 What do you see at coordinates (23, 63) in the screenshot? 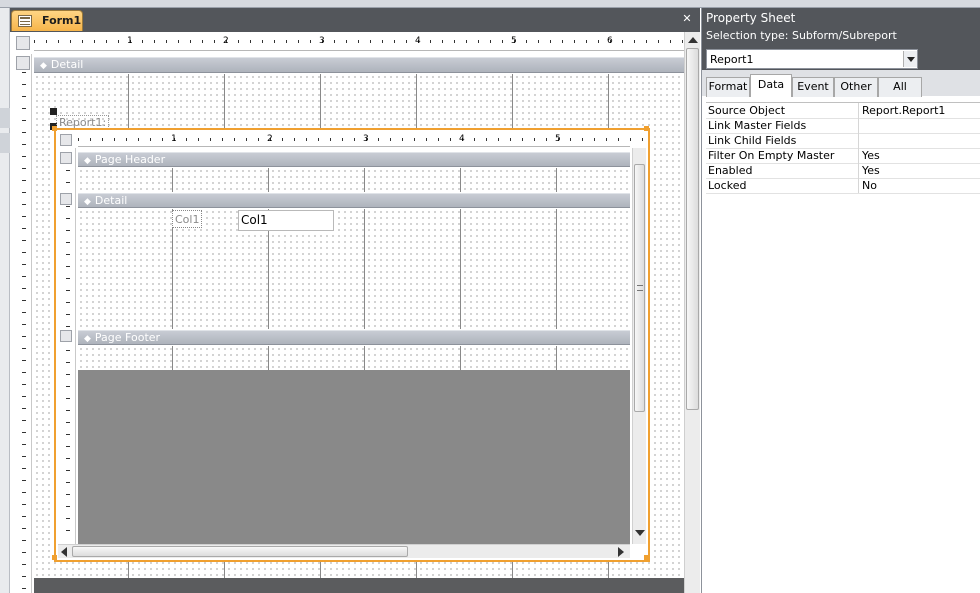
I see `detail-section-selector` at bounding box center [23, 63].